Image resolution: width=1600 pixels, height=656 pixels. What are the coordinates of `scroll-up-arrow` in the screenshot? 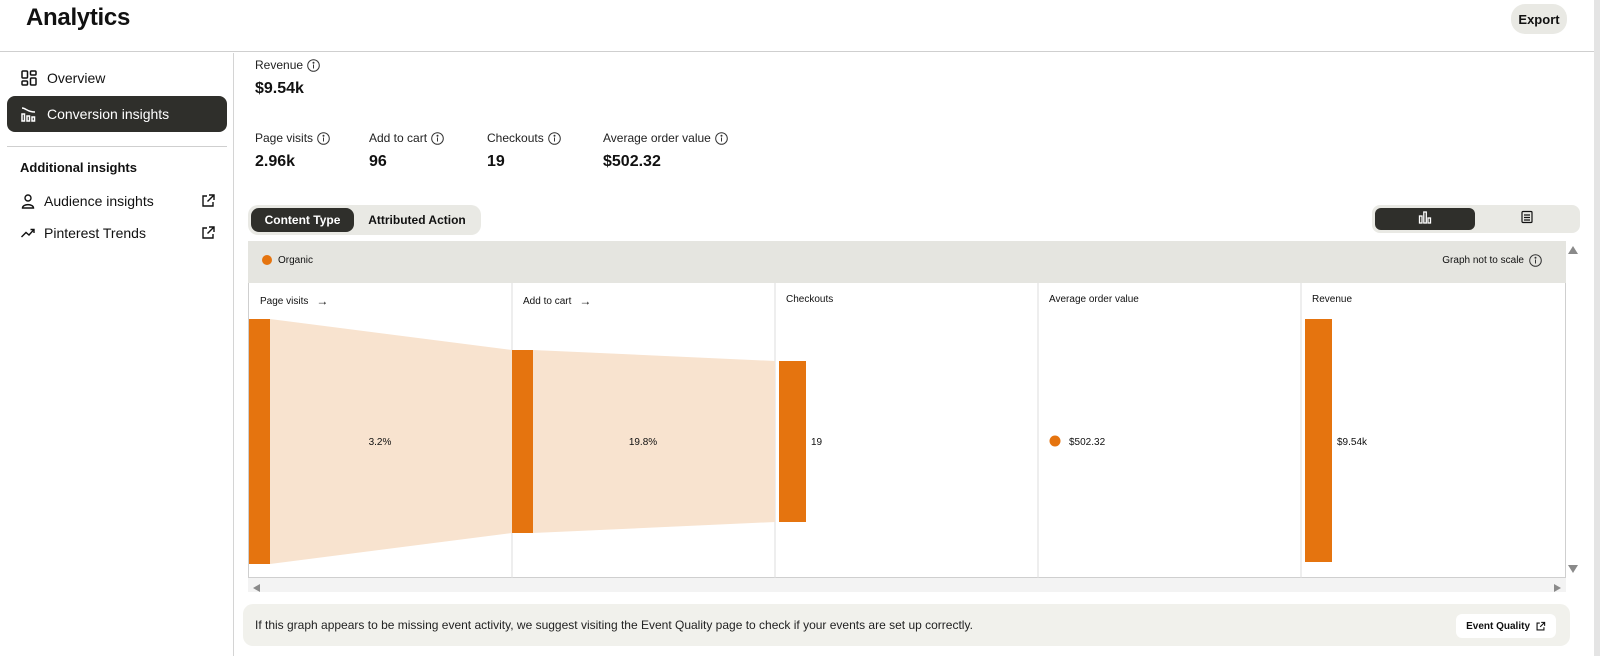 It's located at (1573, 249).